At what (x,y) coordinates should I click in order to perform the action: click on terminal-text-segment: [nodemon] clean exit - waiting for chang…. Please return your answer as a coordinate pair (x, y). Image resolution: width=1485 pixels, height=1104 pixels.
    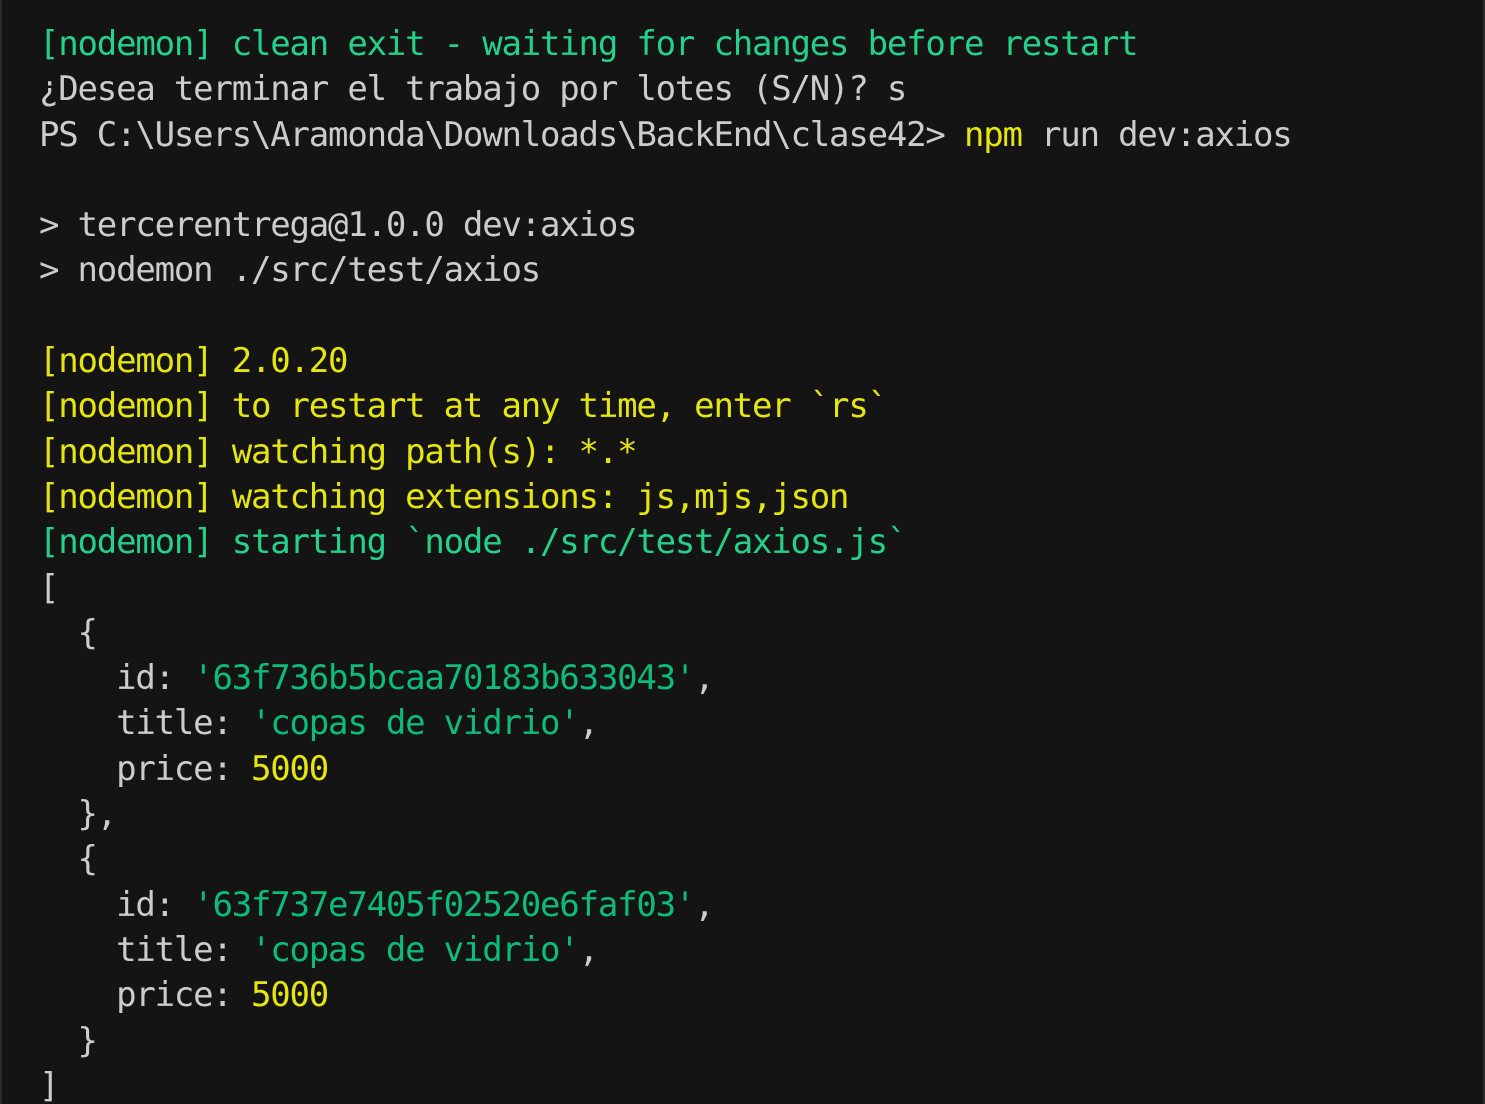
    Looking at the image, I should click on (589, 44).